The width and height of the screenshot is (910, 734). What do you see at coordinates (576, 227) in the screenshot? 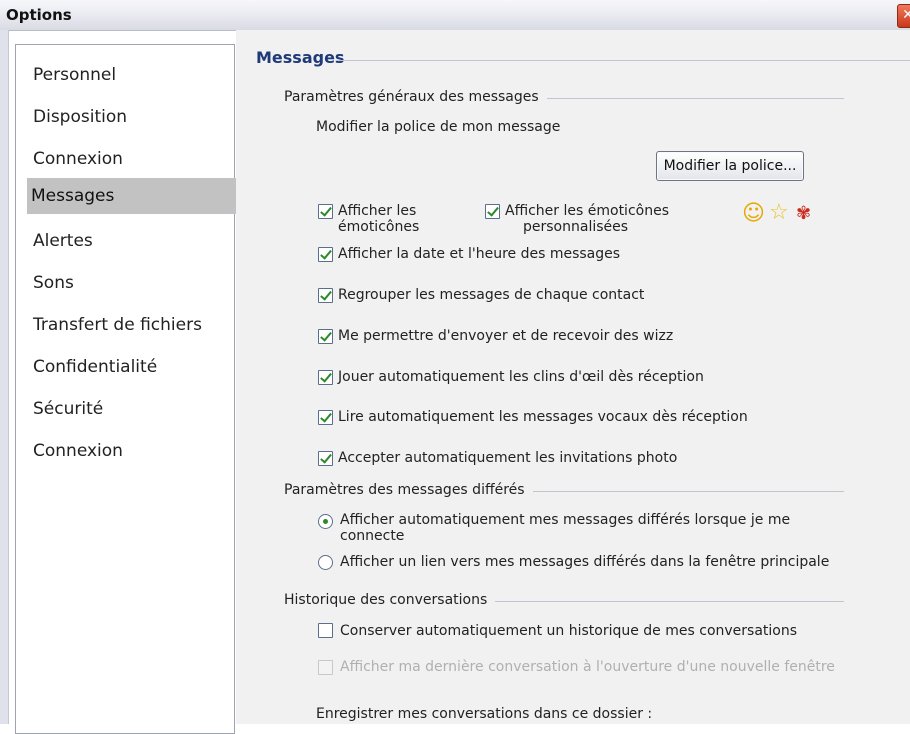
I see `custom-emoticons-label-line2: personnalisées` at bounding box center [576, 227].